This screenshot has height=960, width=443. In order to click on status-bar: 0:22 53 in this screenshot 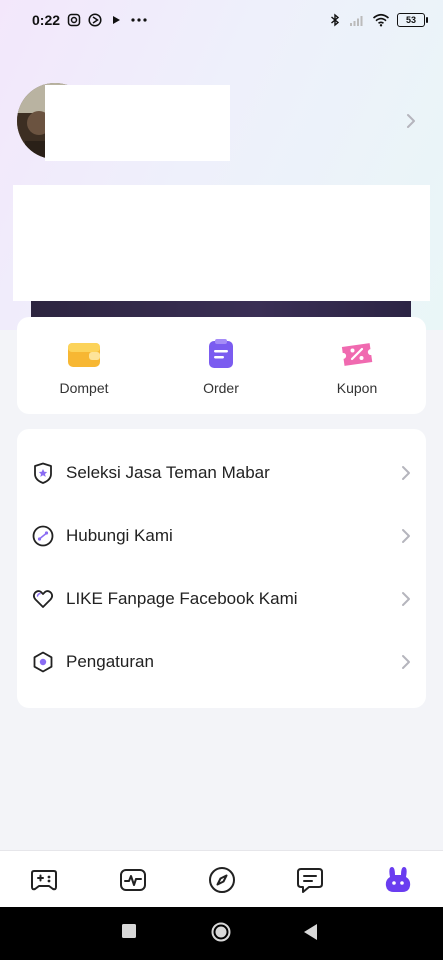, I will do `click(221, 20)`.